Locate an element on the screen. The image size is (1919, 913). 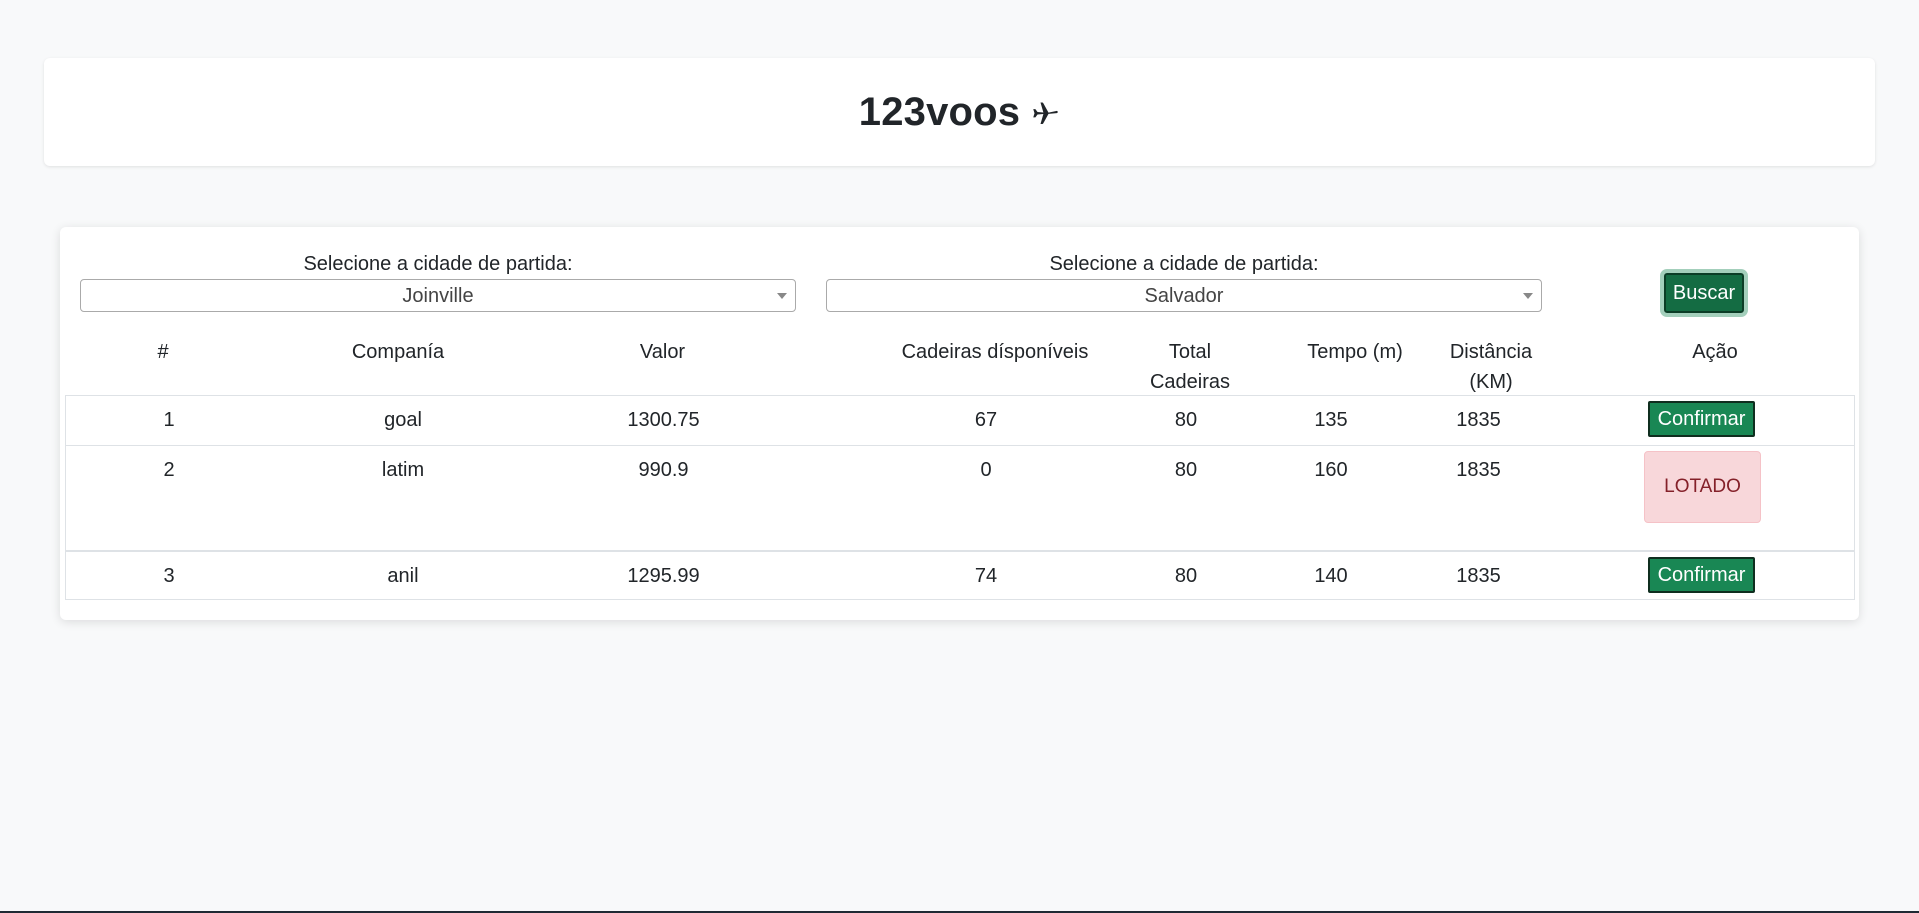
brand-title: 123voos is located at coordinates (939, 111).